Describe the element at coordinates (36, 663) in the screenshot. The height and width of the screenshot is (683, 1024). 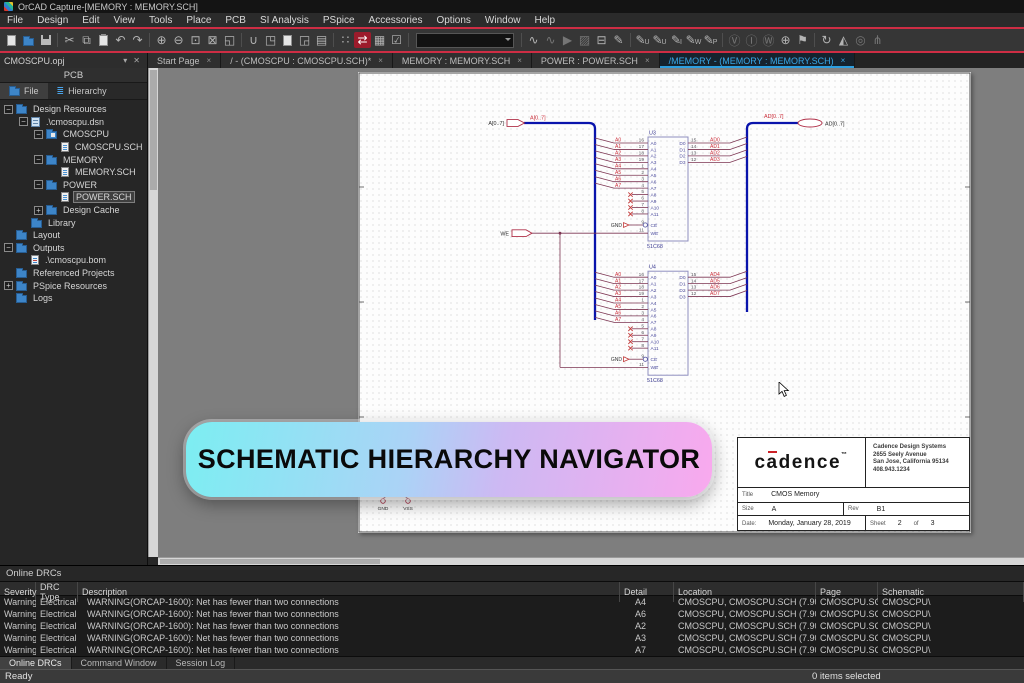
I see `output-tab-online-drcs: Online DRCs` at that location.